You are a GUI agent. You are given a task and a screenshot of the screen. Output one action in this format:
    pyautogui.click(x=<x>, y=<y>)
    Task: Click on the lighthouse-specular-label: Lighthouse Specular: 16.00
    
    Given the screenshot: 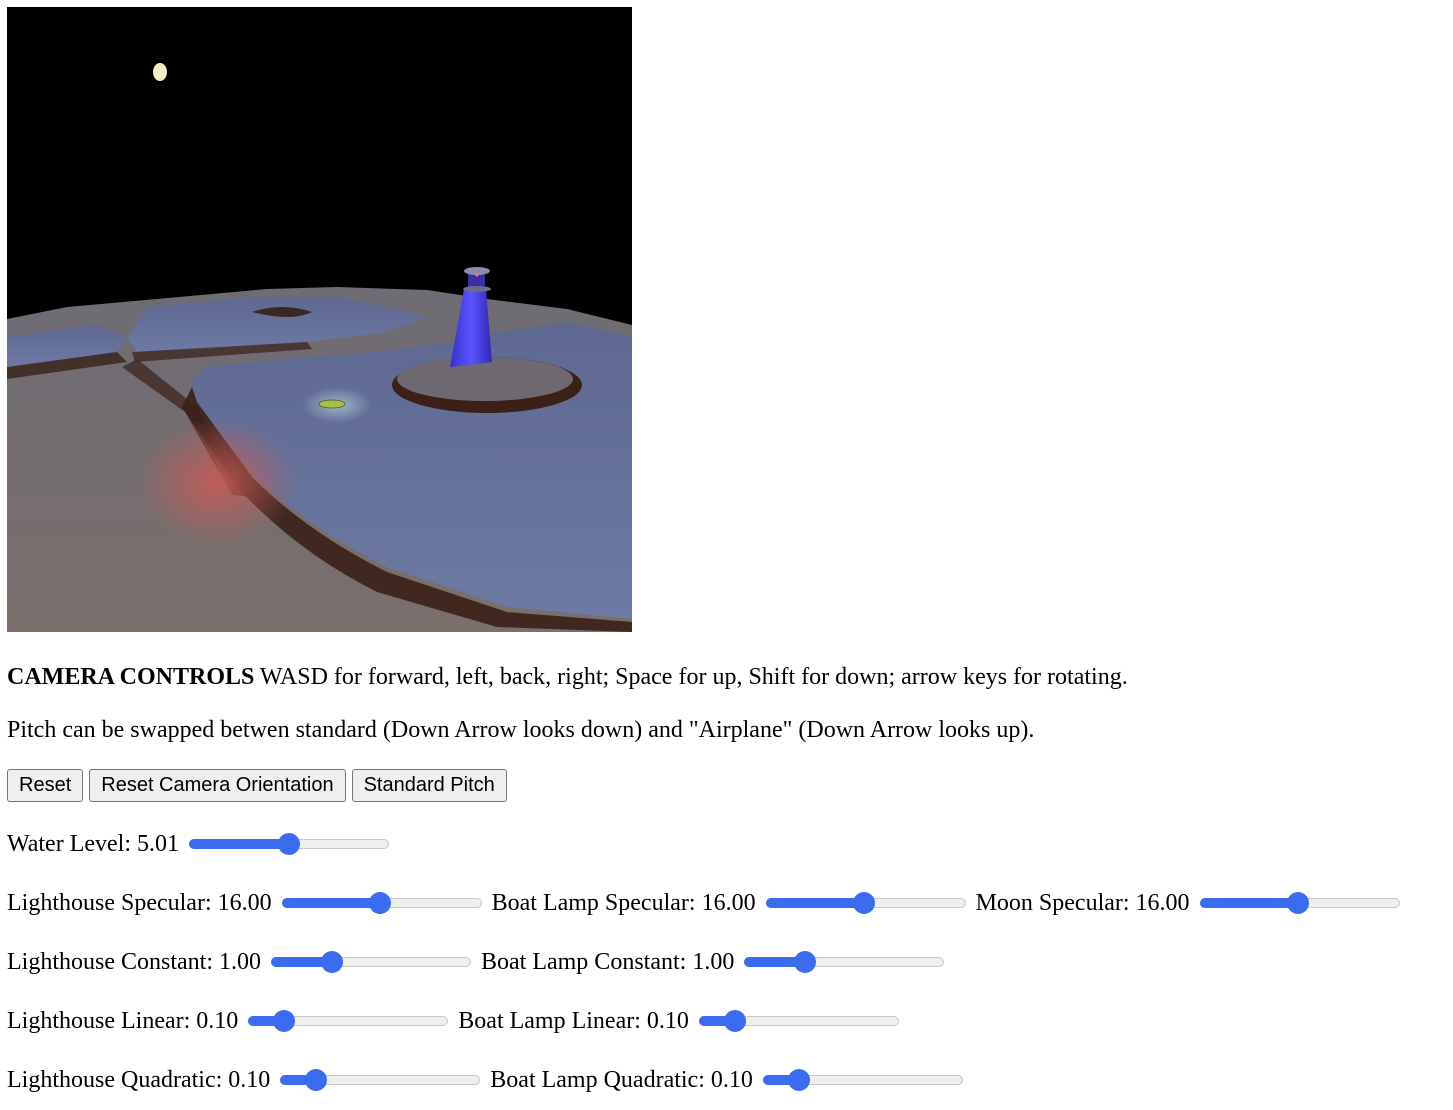 What is the action you would take?
    pyautogui.click(x=139, y=903)
    